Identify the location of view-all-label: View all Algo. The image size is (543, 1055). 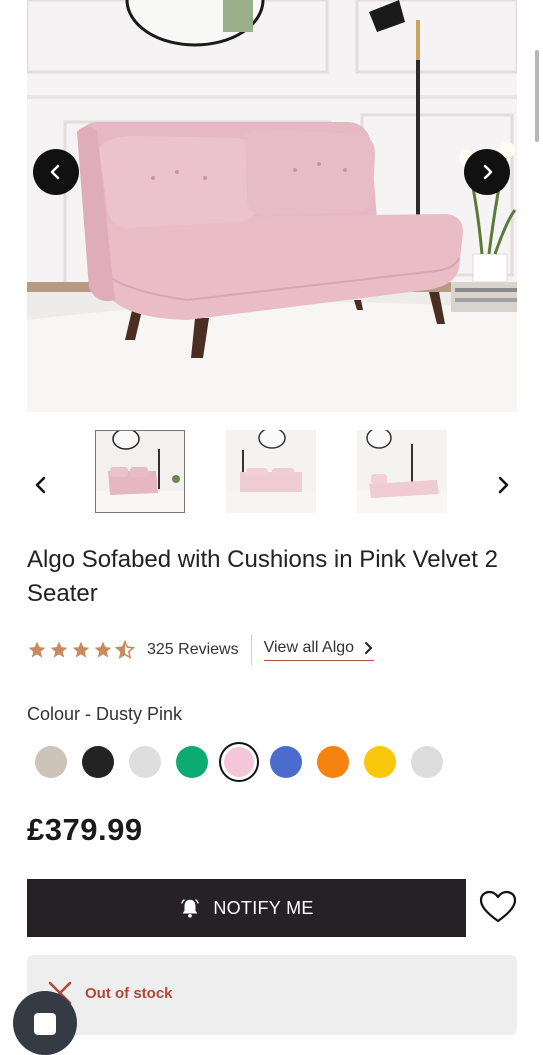
(309, 647).